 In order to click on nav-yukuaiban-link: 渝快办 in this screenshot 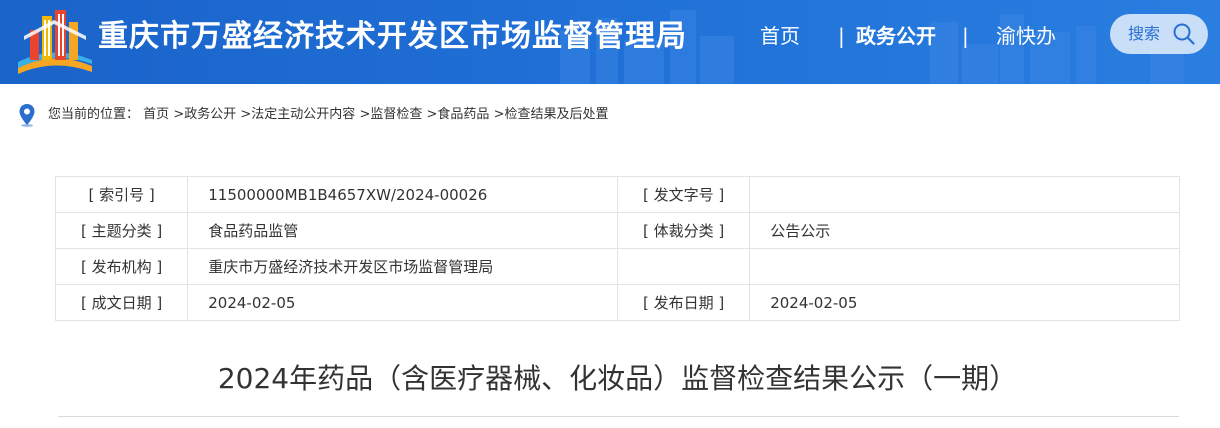, I will do `click(1026, 36)`.